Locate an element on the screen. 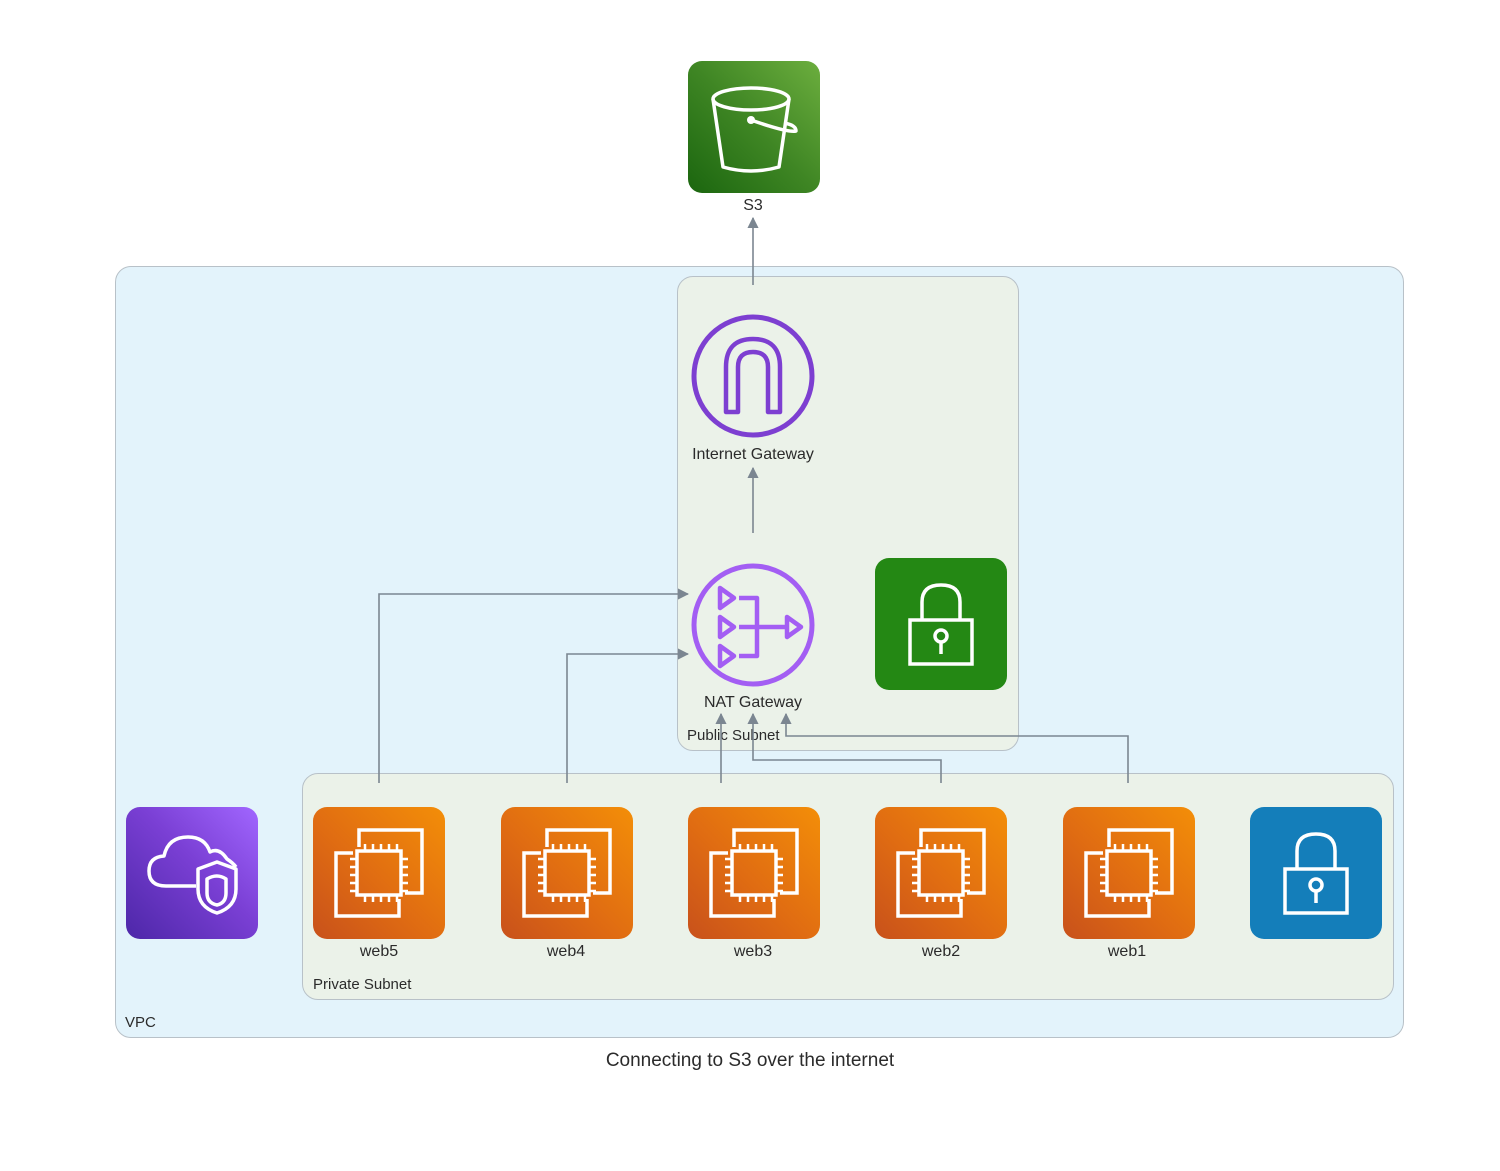  ec2-web3-node is located at coordinates (754, 873).